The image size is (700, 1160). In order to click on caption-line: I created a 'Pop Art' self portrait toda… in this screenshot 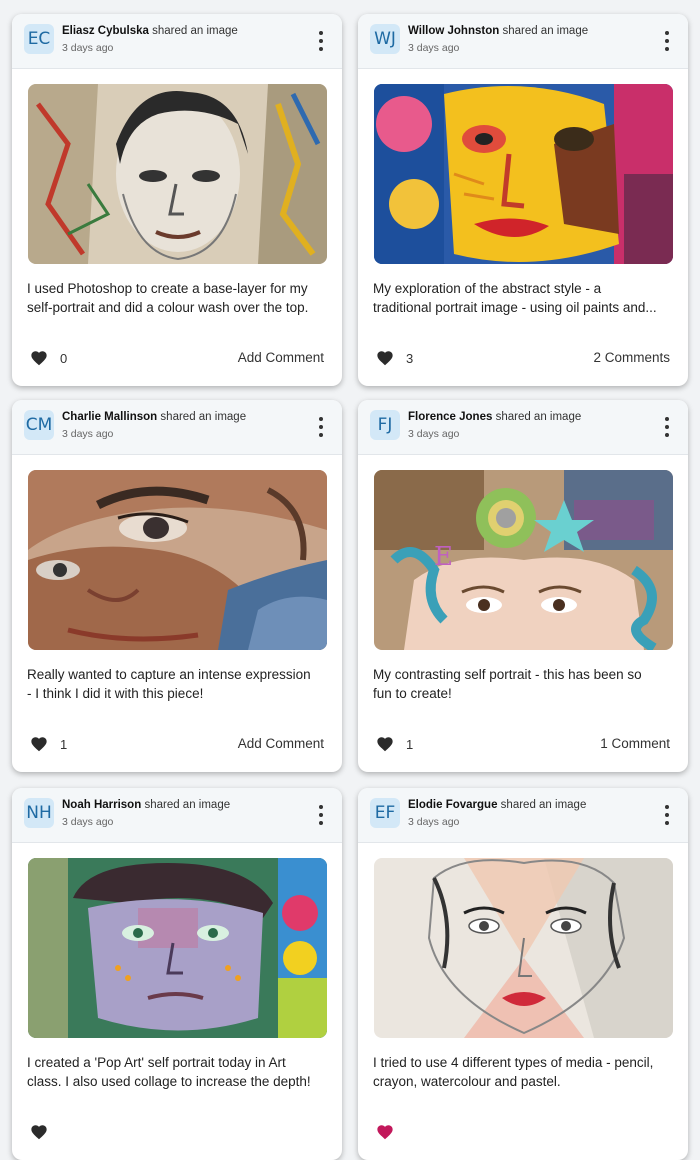, I will do `click(156, 1062)`.